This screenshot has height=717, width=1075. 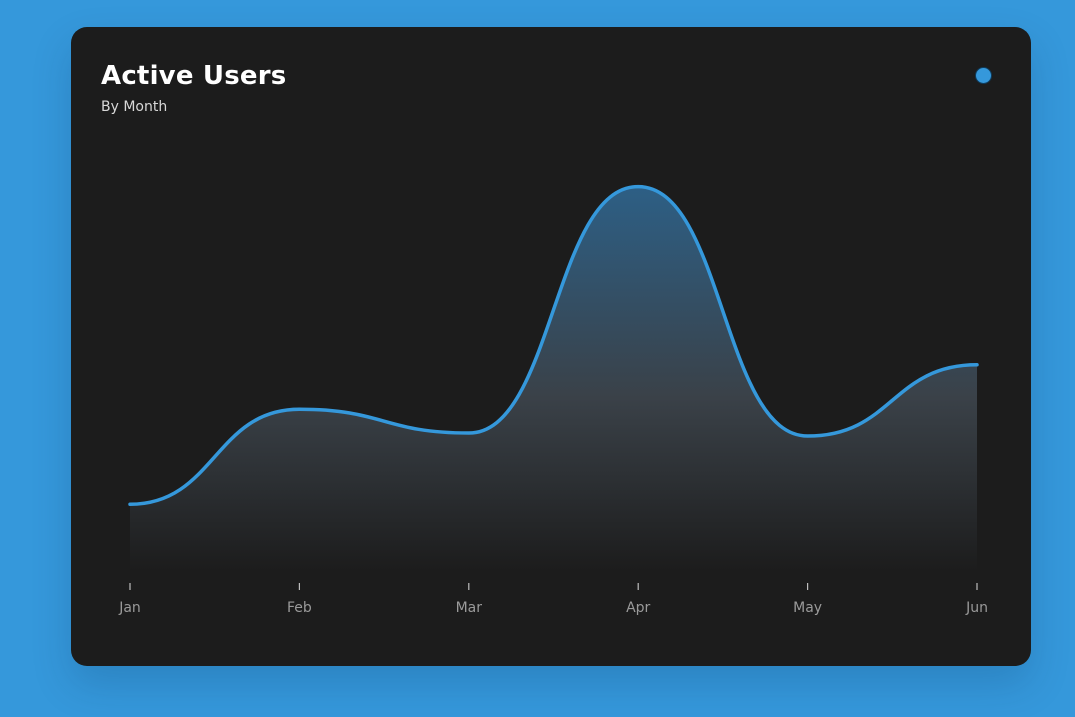 I want to click on x-tick-label-feb: Feb, so click(x=299, y=608).